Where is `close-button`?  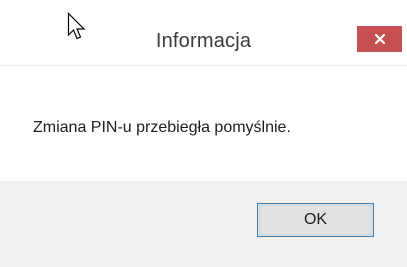 close-button is located at coordinates (379, 39).